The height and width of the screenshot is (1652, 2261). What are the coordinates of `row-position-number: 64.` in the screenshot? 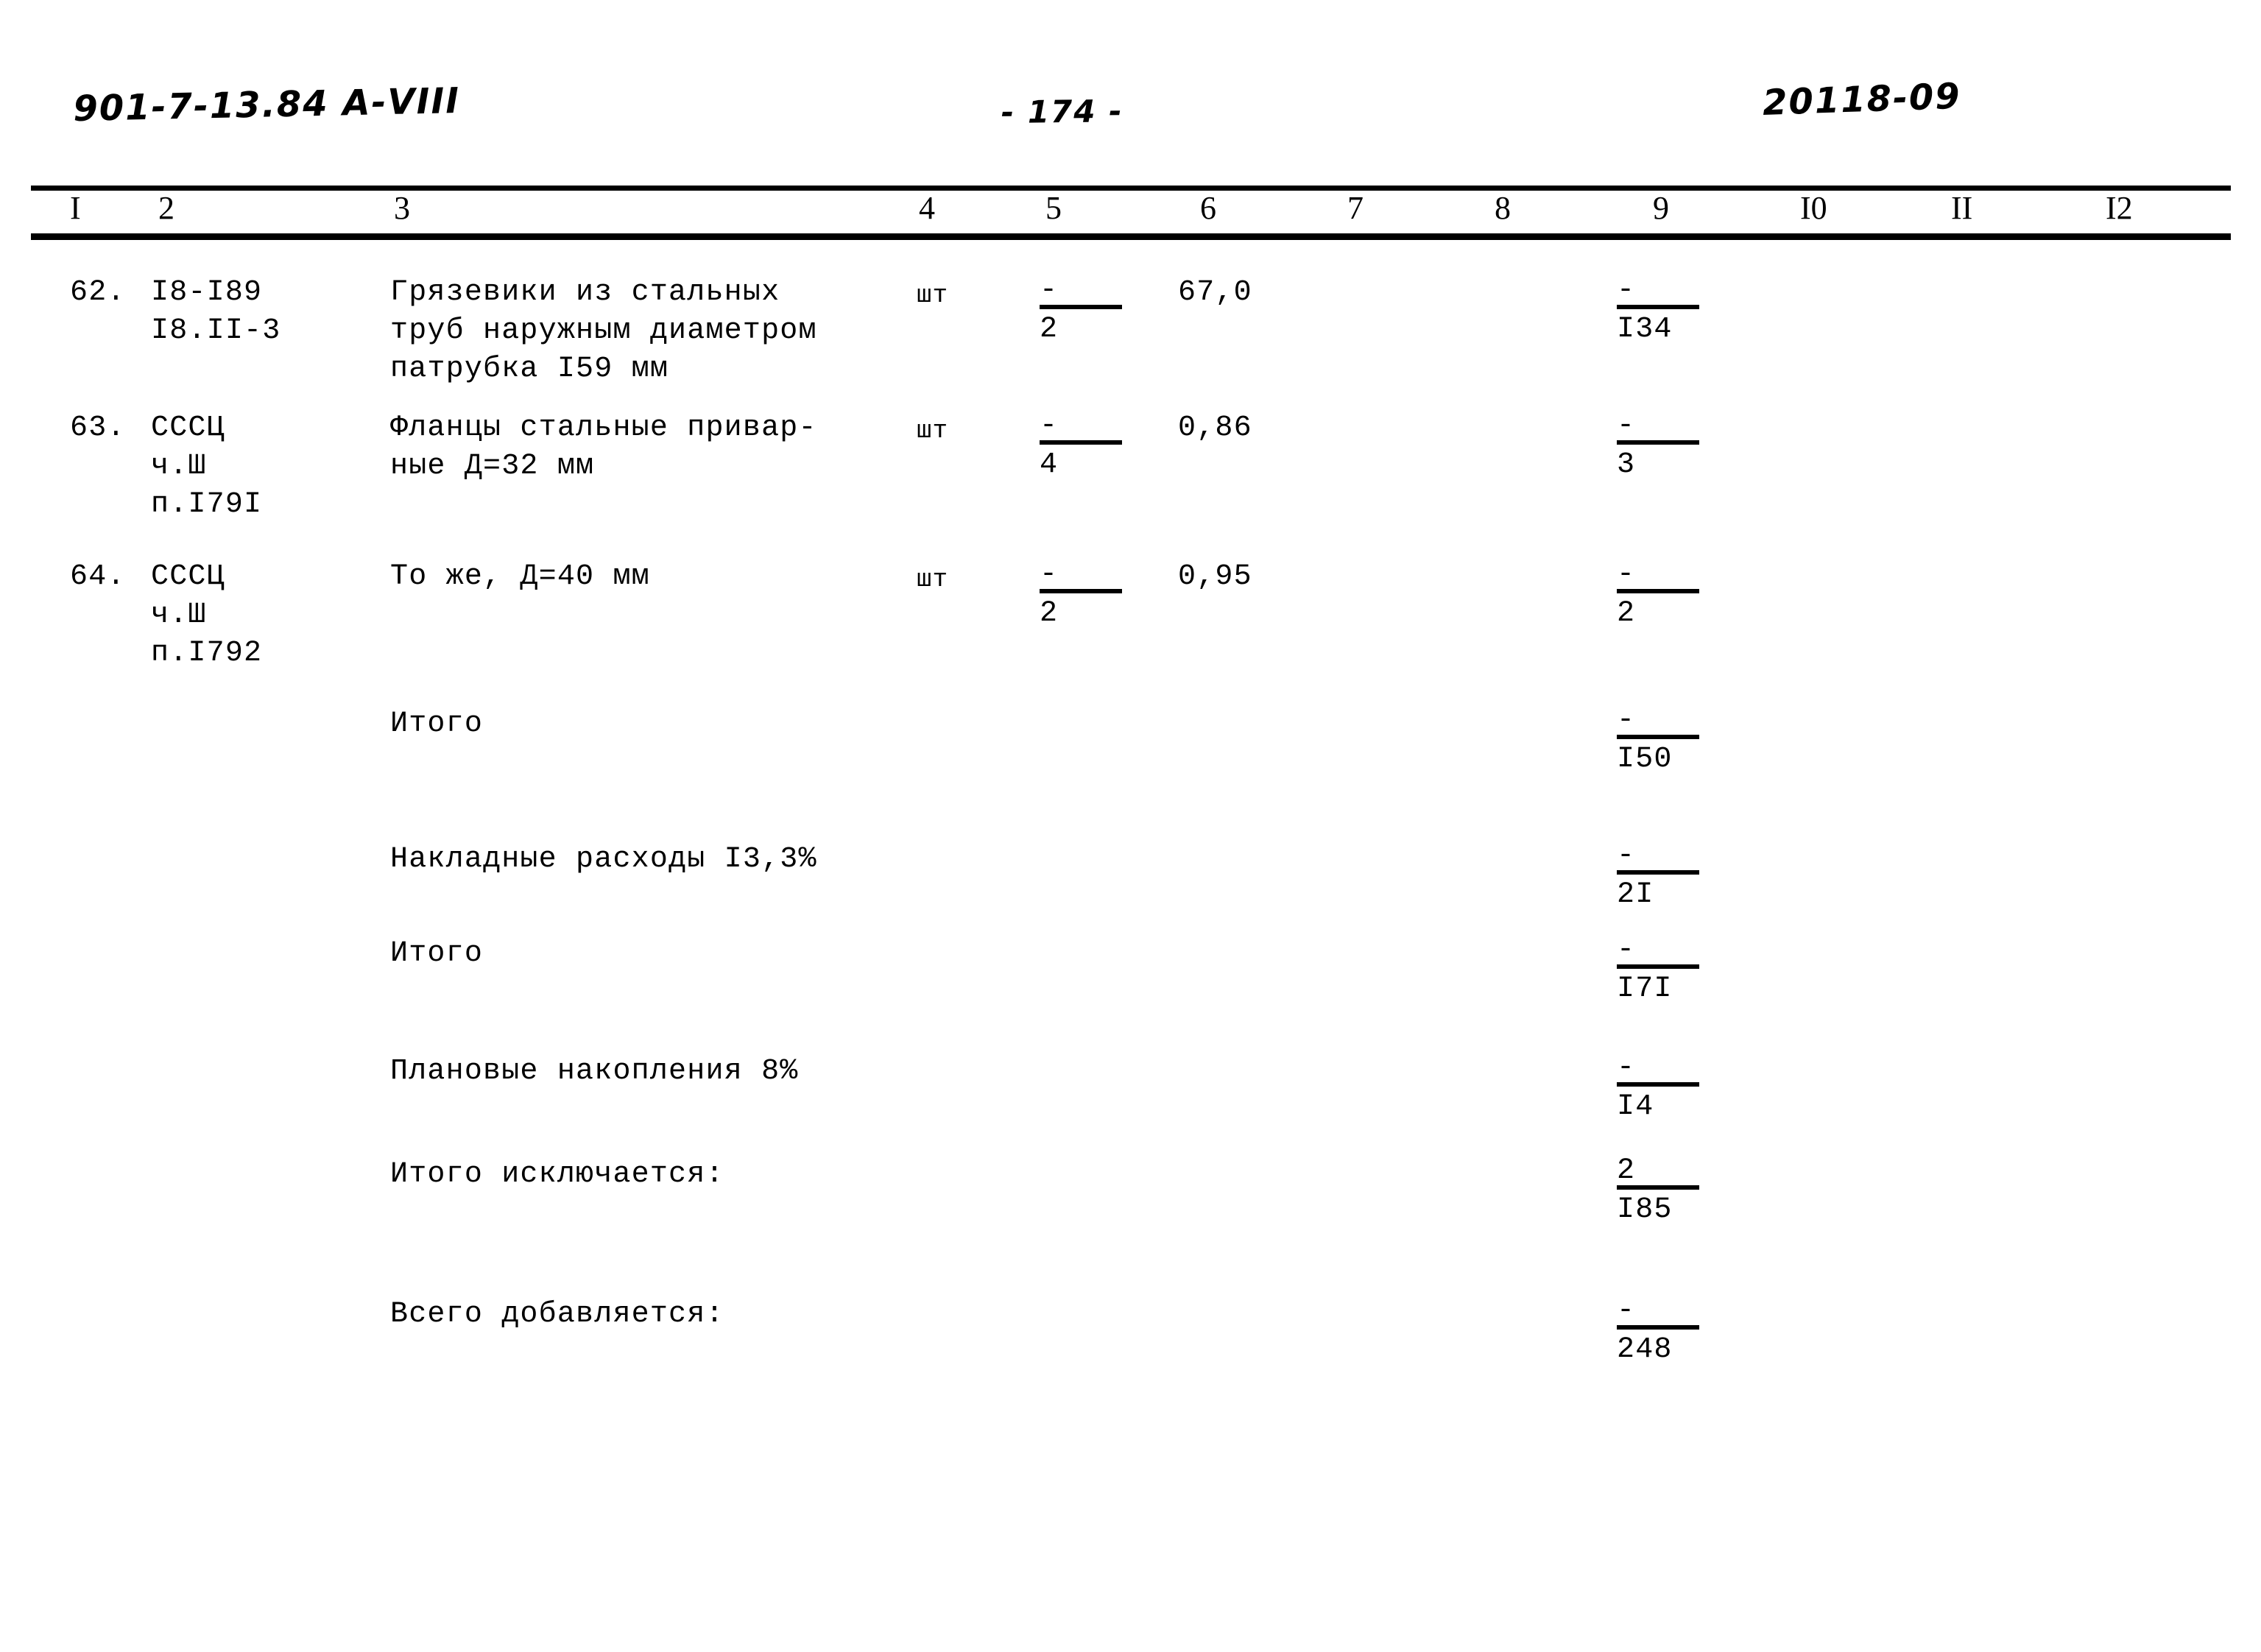 It's located at (98, 576).